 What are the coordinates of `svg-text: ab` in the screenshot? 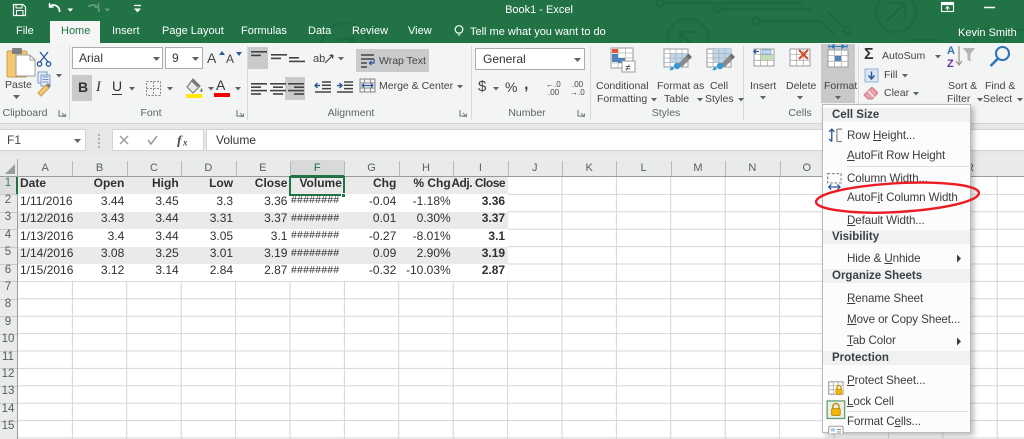 It's located at (319, 59).